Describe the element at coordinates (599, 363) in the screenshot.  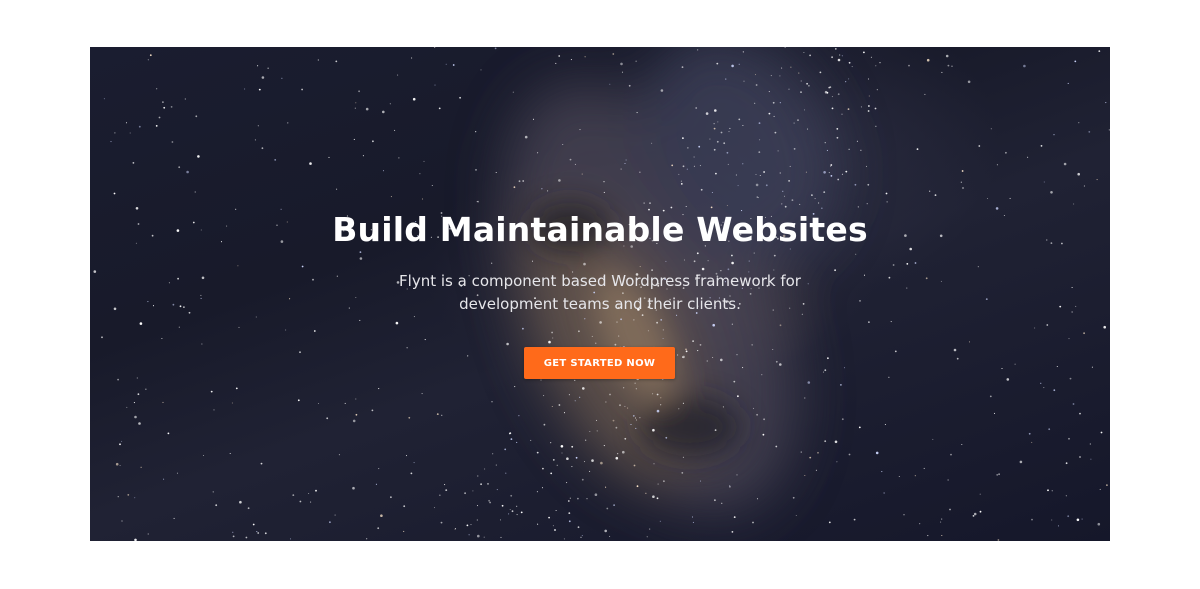
I see `get-started-button: GET STARTED NOW` at that location.